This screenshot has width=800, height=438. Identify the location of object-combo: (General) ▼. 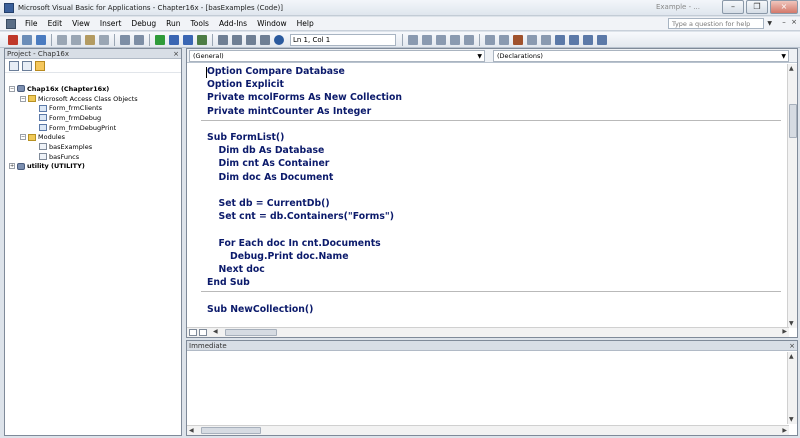
(337, 55).